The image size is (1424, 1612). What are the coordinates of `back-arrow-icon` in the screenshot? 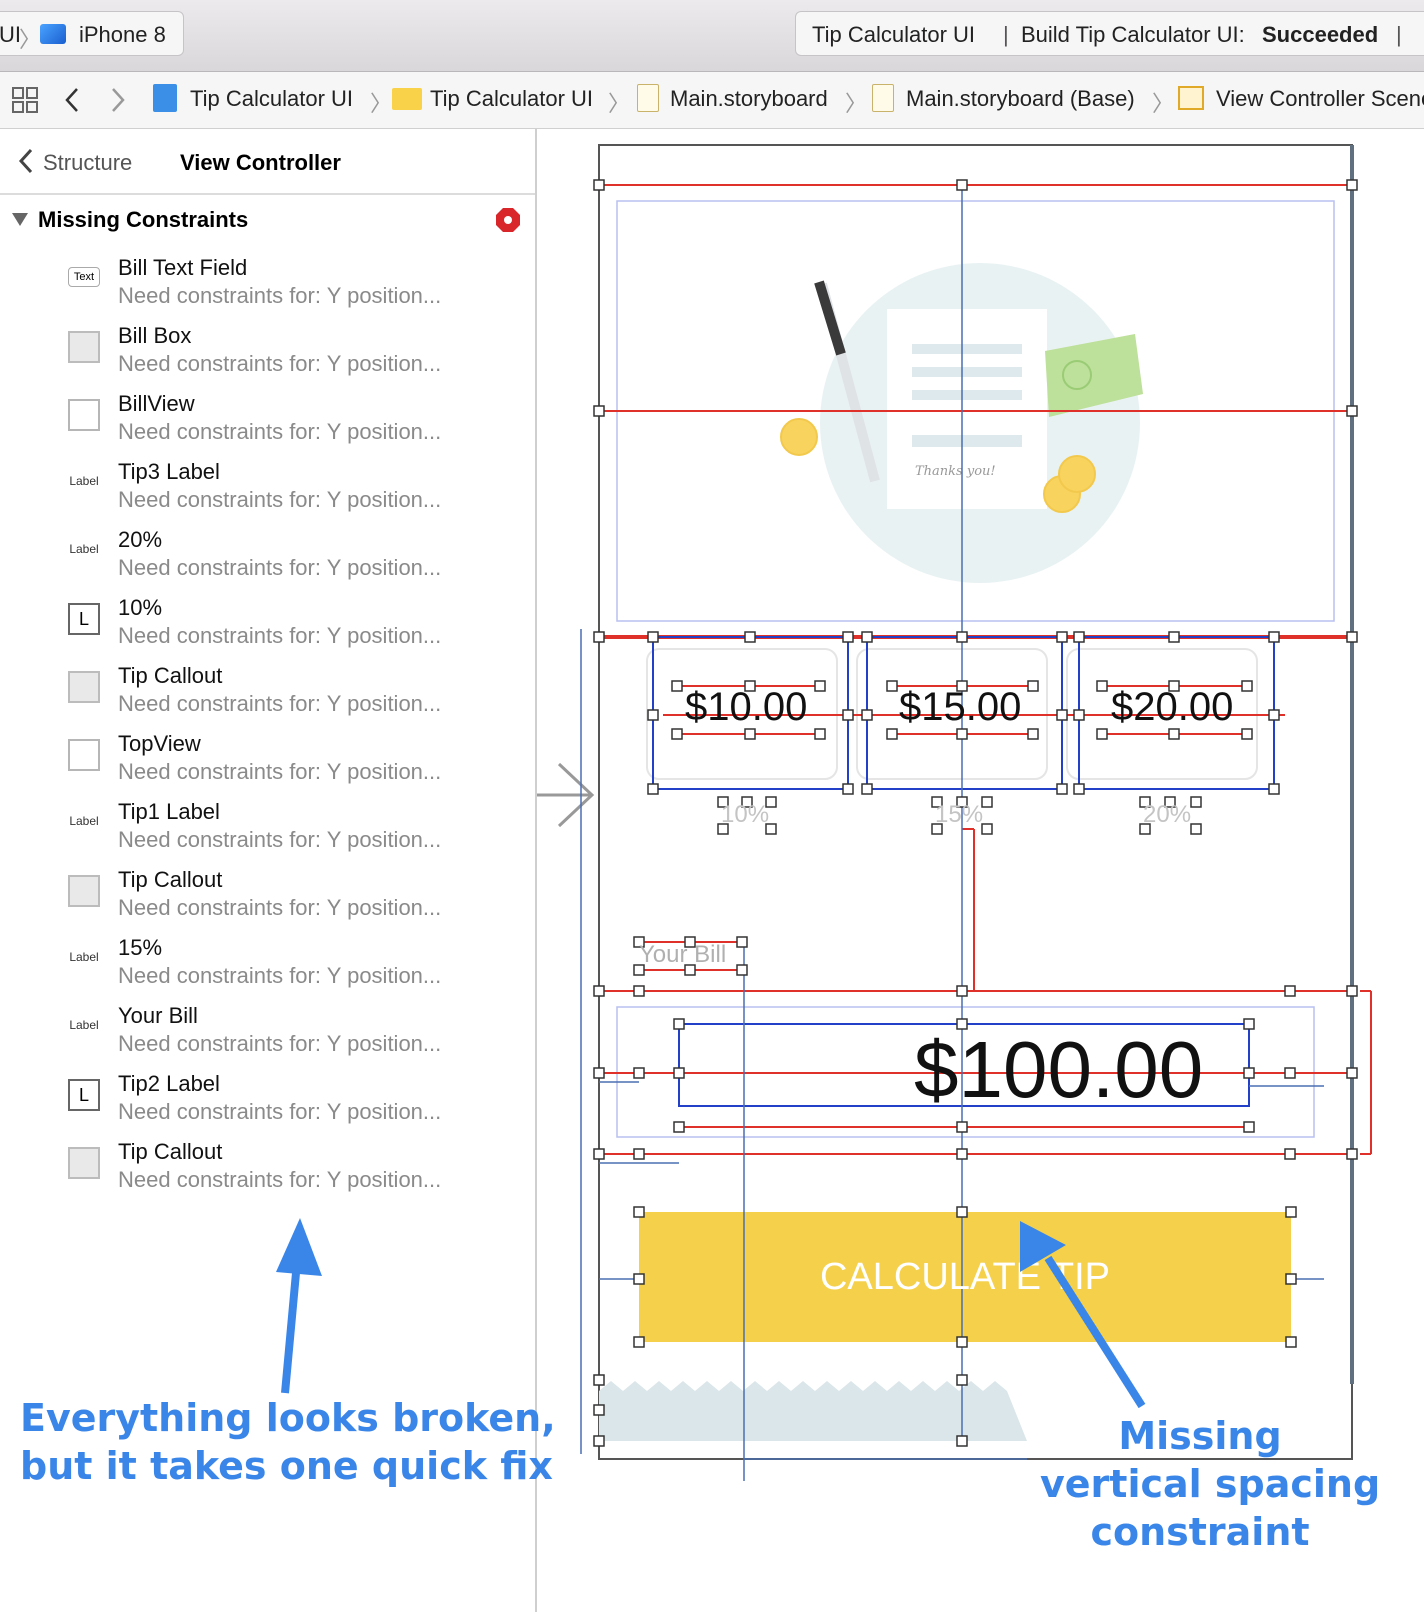 It's located at (72, 100).